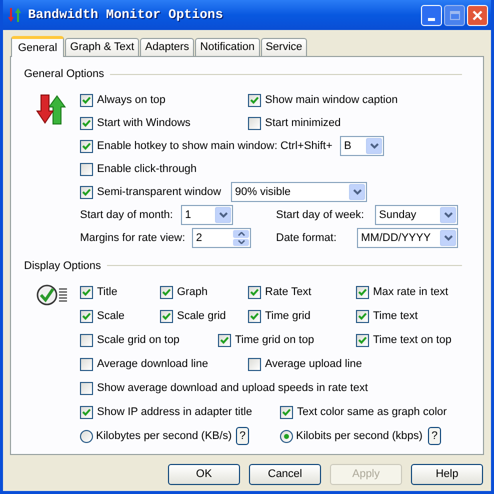 Image resolution: width=494 pixels, height=494 pixels. I want to click on dialog-button: Help, so click(447, 474).